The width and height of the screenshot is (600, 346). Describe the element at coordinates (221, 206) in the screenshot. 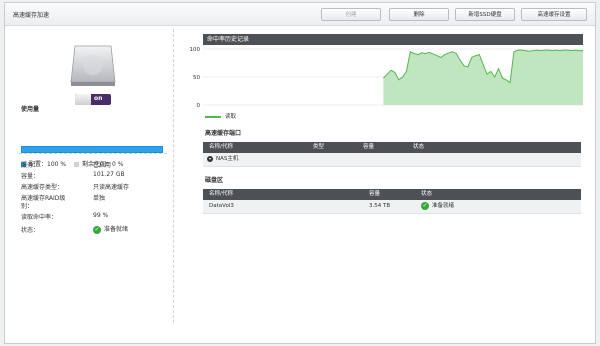

I see `volume-name: DataVol3` at that location.